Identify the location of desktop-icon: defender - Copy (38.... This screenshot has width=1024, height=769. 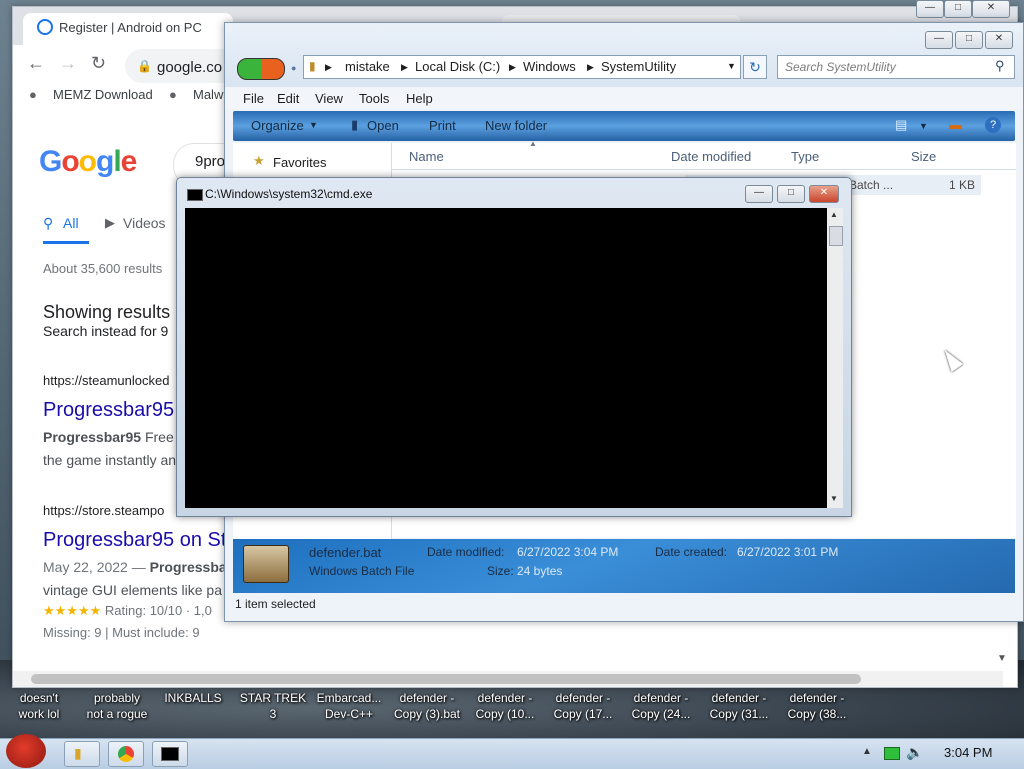
(817, 706).